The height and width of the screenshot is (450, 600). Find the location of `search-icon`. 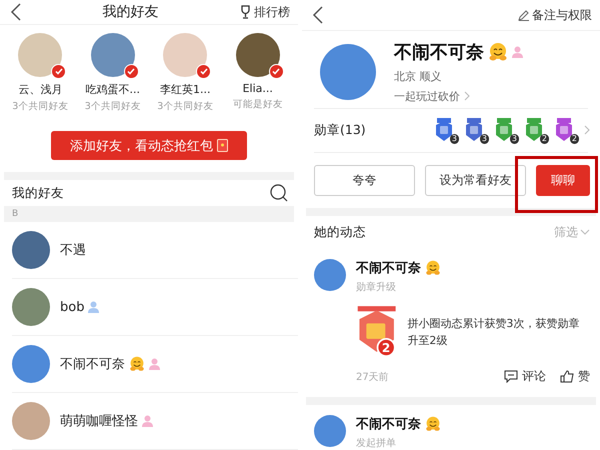

search-icon is located at coordinates (279, 193).